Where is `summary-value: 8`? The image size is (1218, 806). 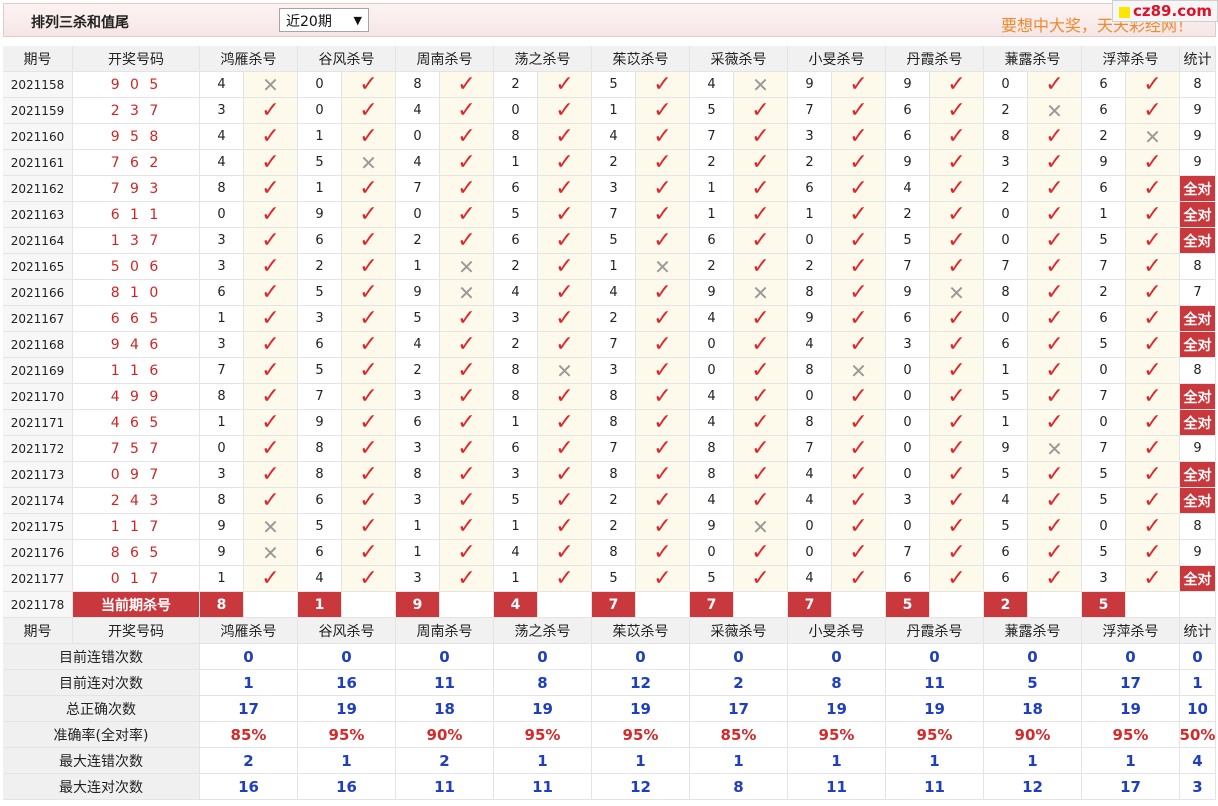
summary-value: 8 is located at coordinates (739, 787).